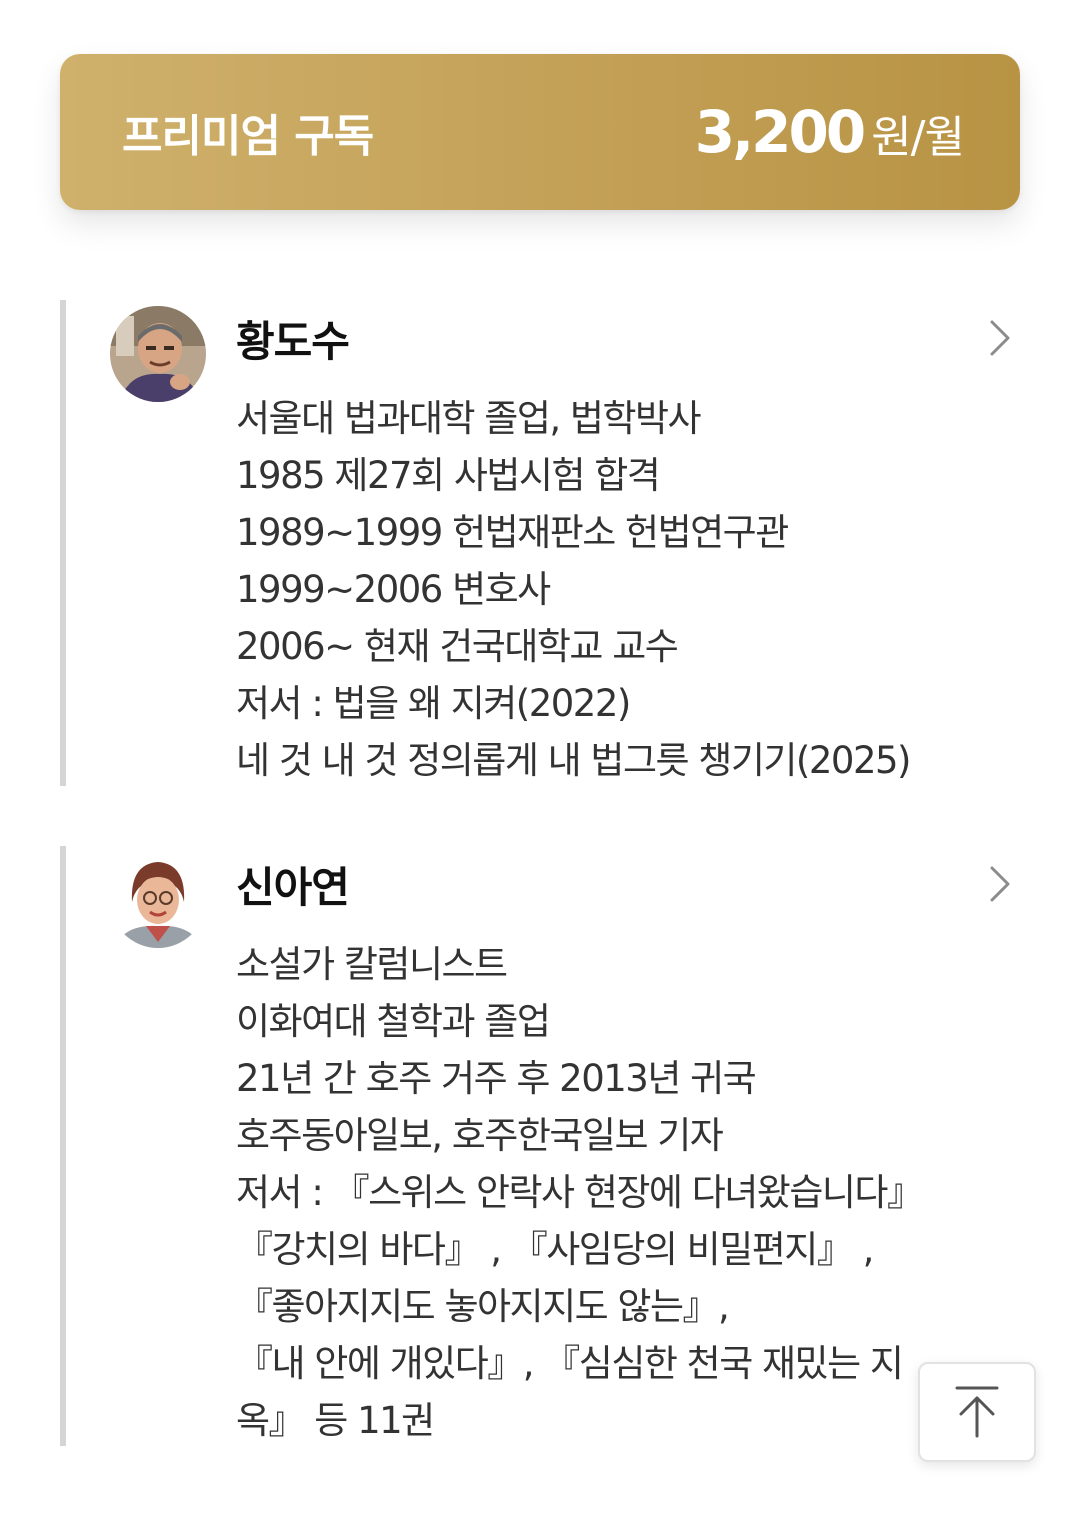 Image resolution: width=1080 pixels, height=1517 pixels. What do you see at coordinates (393, 1021) in the screenshot?
I see `bio-line: 이화여대 철학과 졸업` at bounding box center [393, 1021].